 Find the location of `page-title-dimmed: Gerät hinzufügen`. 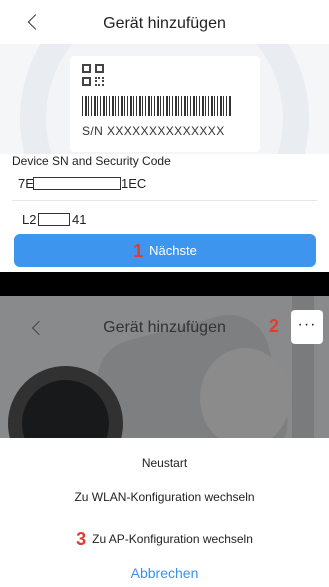

page-title-dimmed: Gerät hinzufügen is located at coordinates (164, 327).